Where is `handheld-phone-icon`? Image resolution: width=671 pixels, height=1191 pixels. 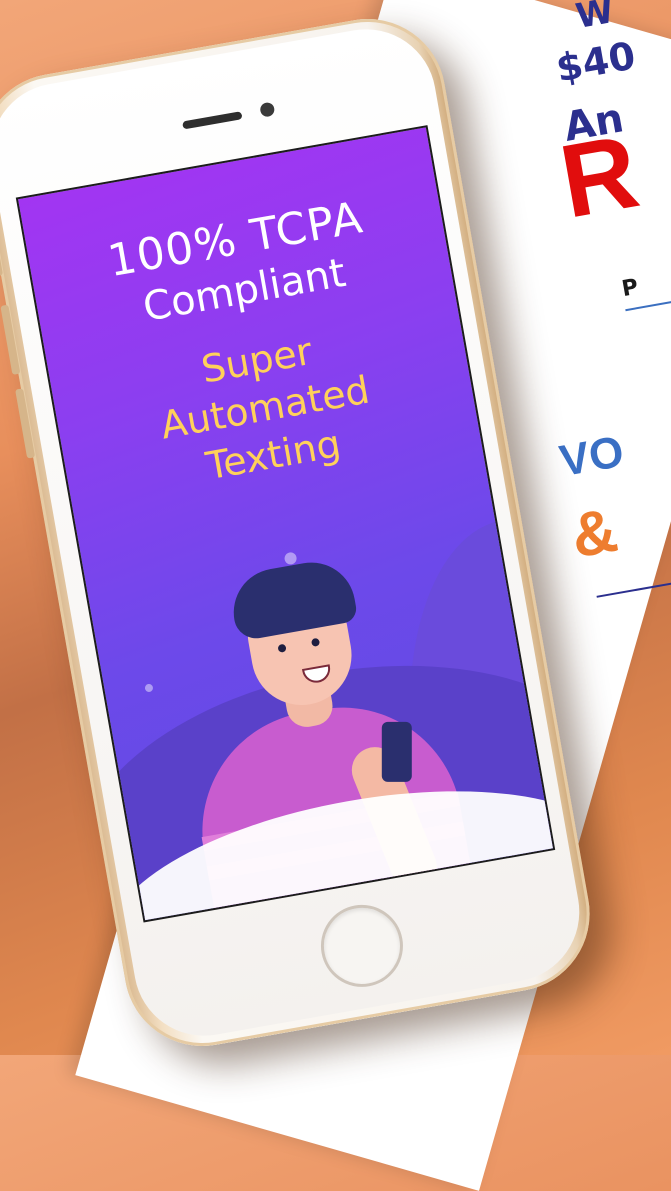 handheld-phone-icon is located at coordinates (396, 751).